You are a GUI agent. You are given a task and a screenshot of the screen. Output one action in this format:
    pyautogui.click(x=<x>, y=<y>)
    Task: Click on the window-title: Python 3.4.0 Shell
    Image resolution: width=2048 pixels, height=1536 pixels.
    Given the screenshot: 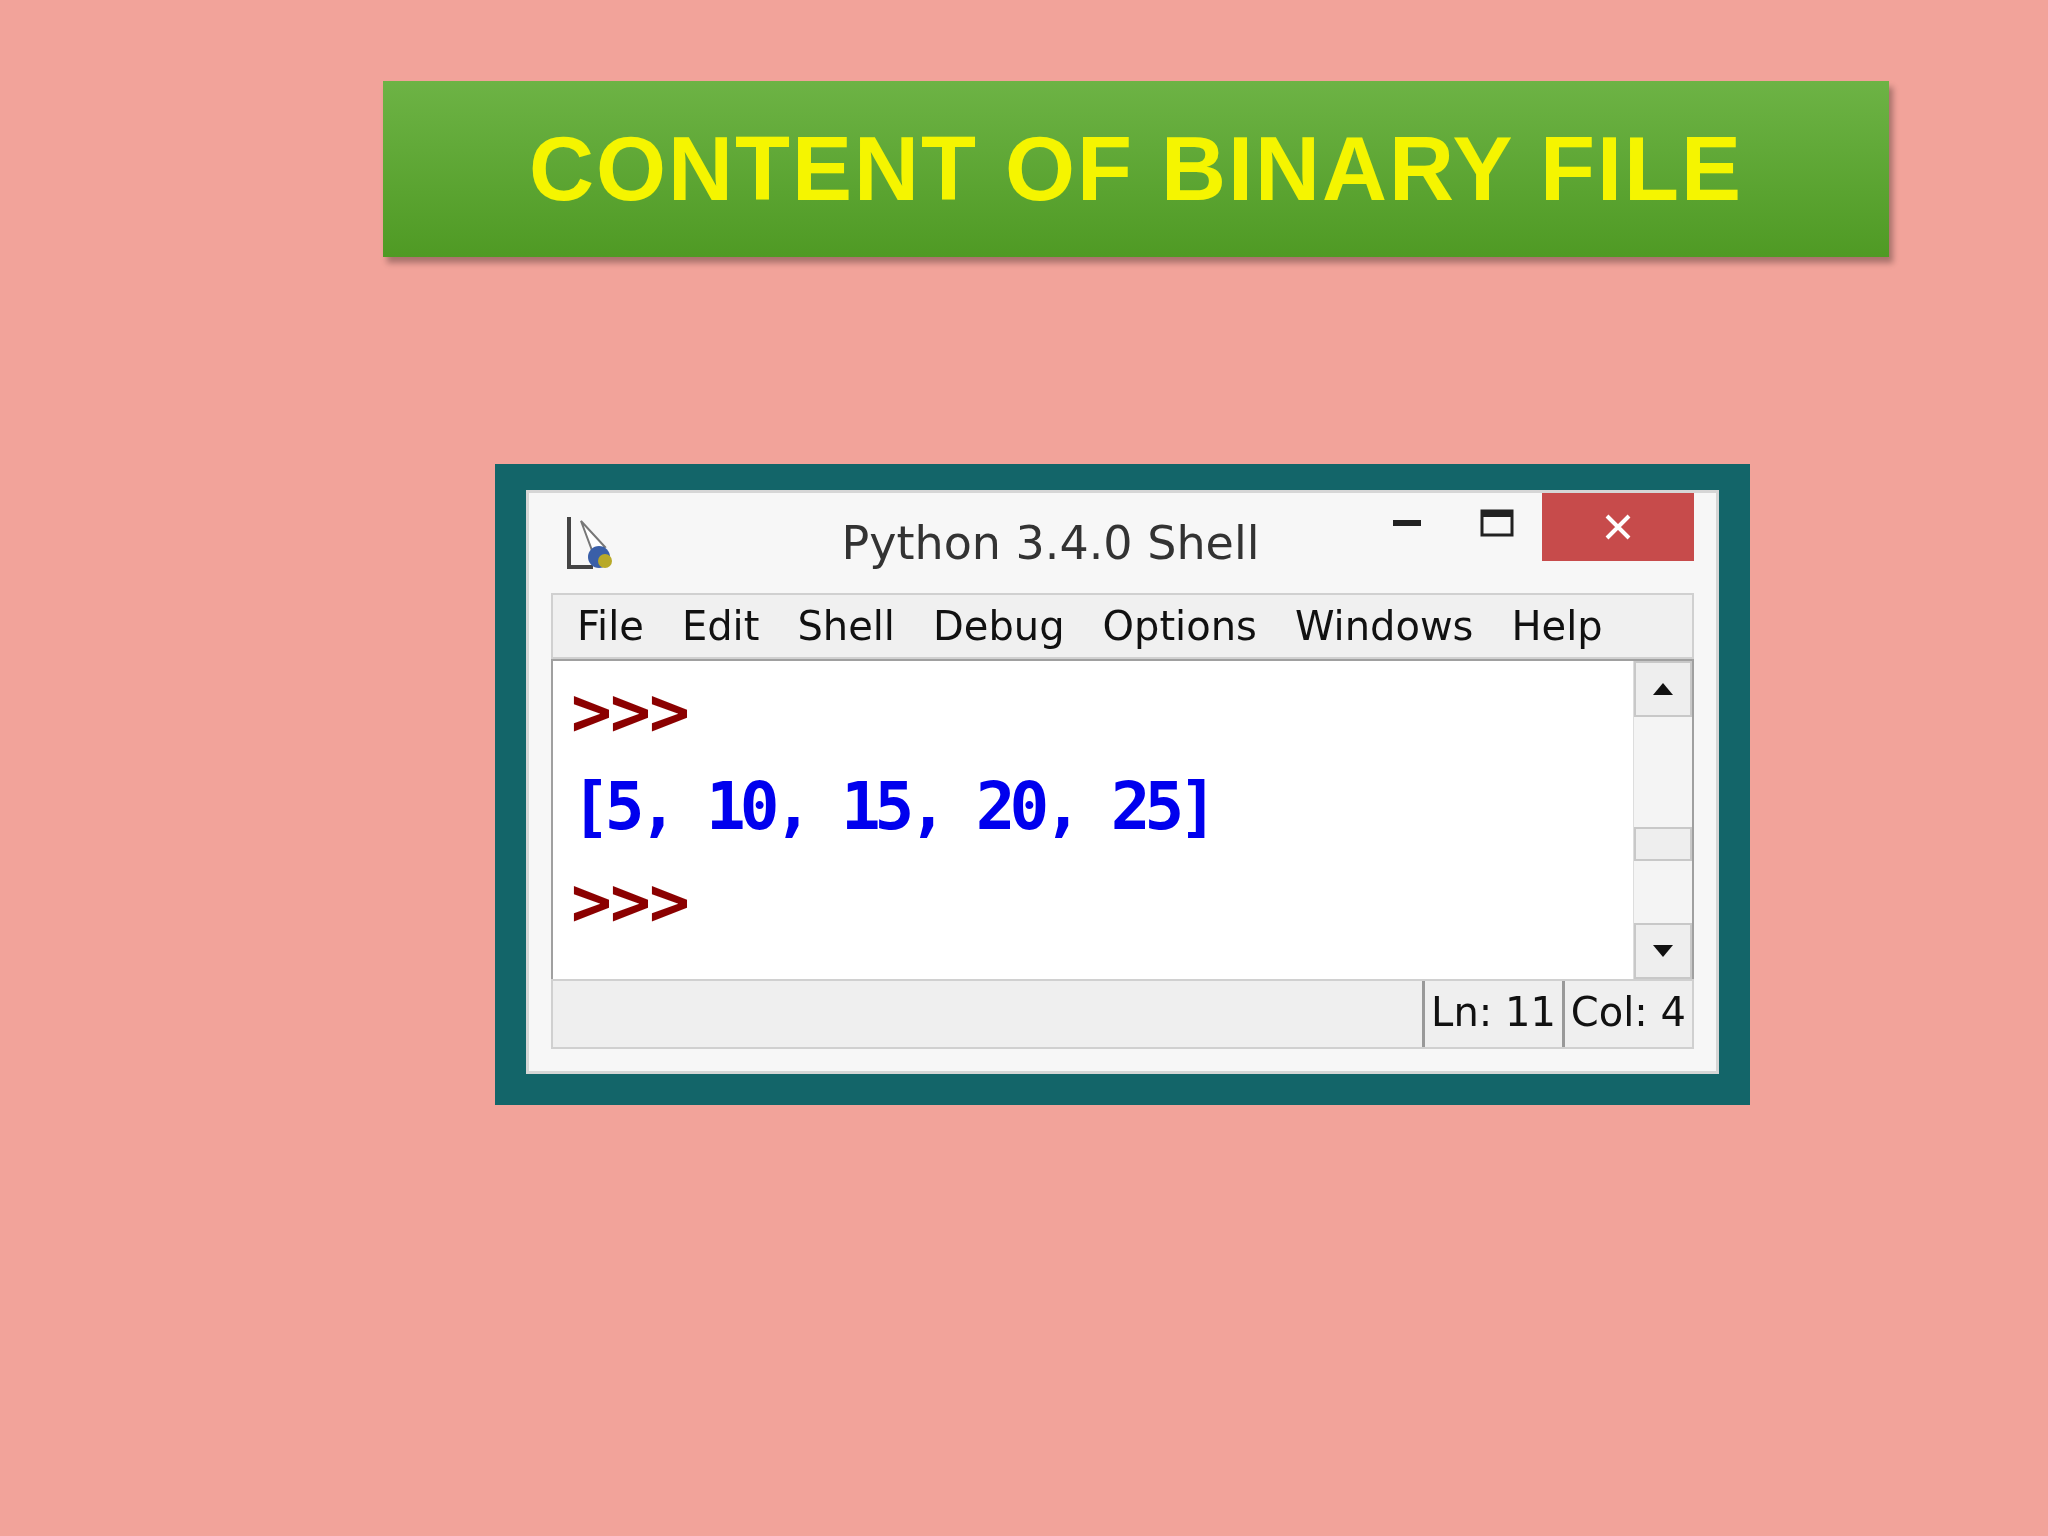 What is the action you would take?
    pyautogui.click(x=1050, y=543)
    